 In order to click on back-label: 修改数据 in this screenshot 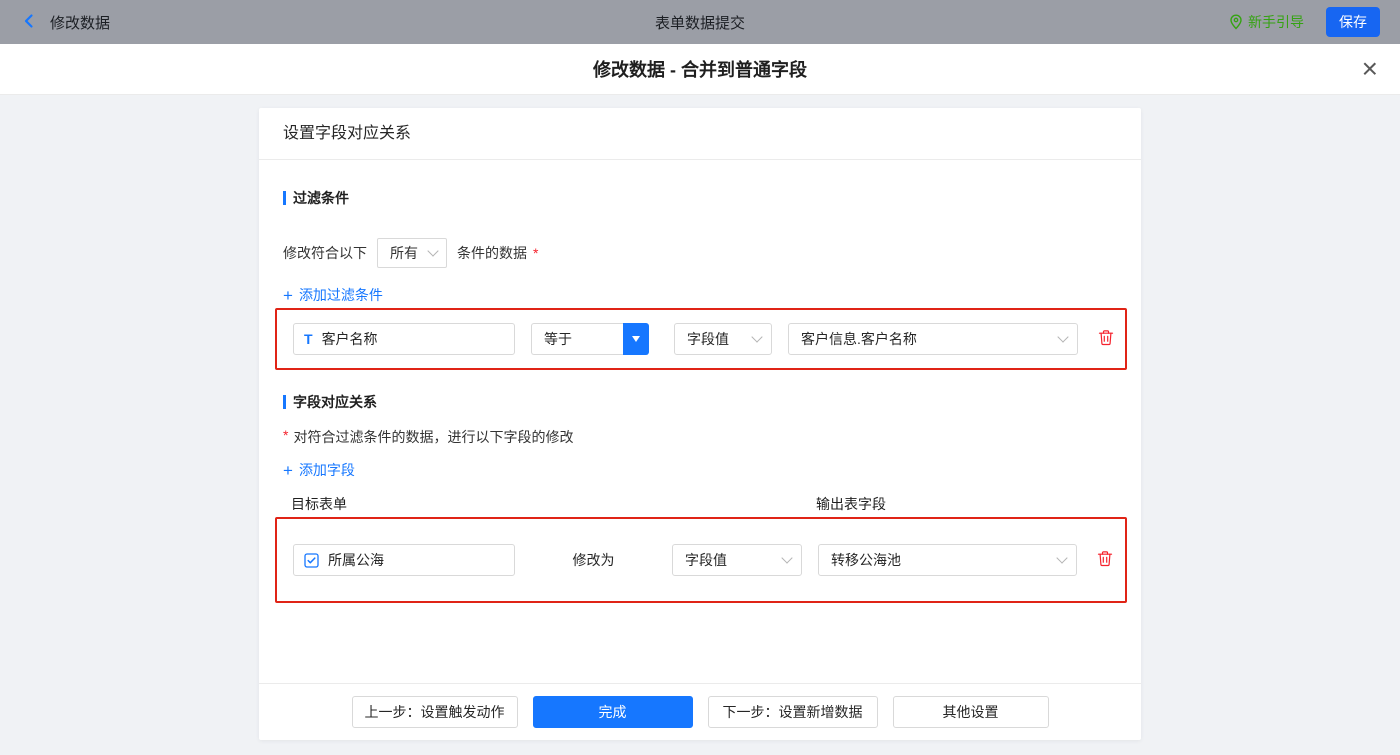, I will do `click(80, 22)`.